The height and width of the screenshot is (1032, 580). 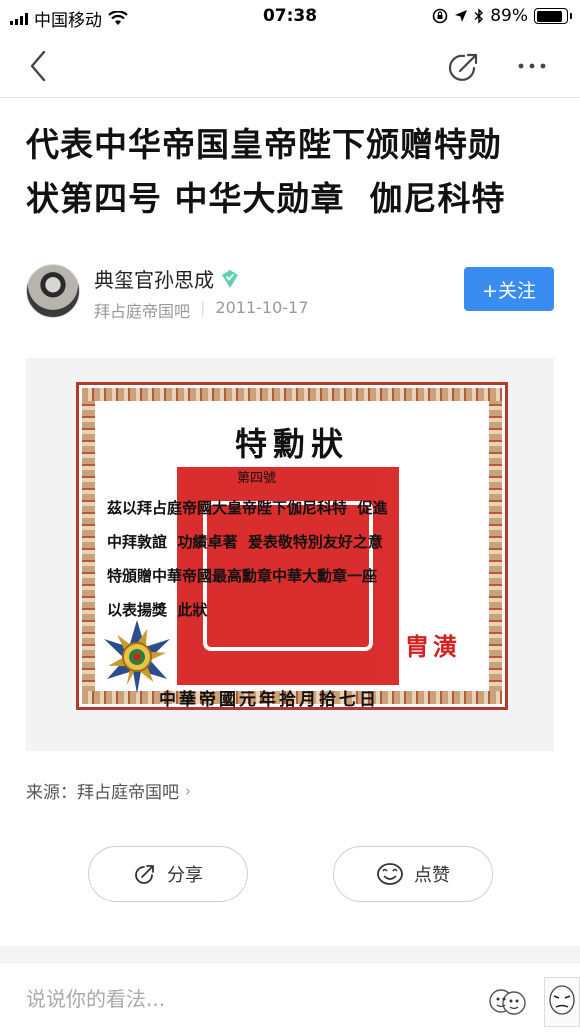 I want to click on sticker-face-icon, so click(x=562, y=1000).